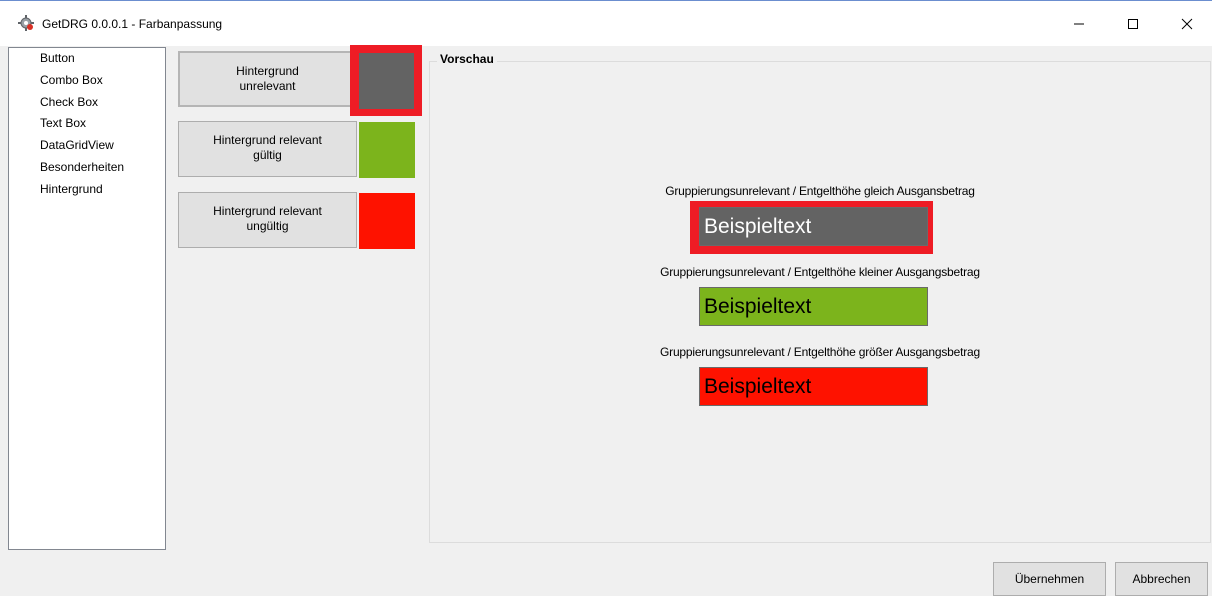 This screenshot has width=1212, height=596. What do you see at coordinates (813, 226) in the screenshot?
I see `preview-sample-unrelevant: Beispieltext` at bounding box center [813, 226].